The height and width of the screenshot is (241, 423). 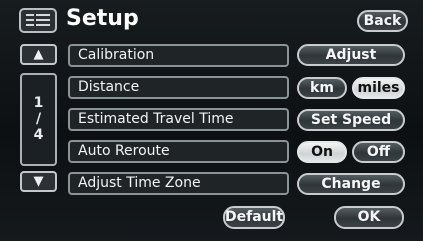 I want to click on page-down-button: ▼, so click(x=38, y=181).